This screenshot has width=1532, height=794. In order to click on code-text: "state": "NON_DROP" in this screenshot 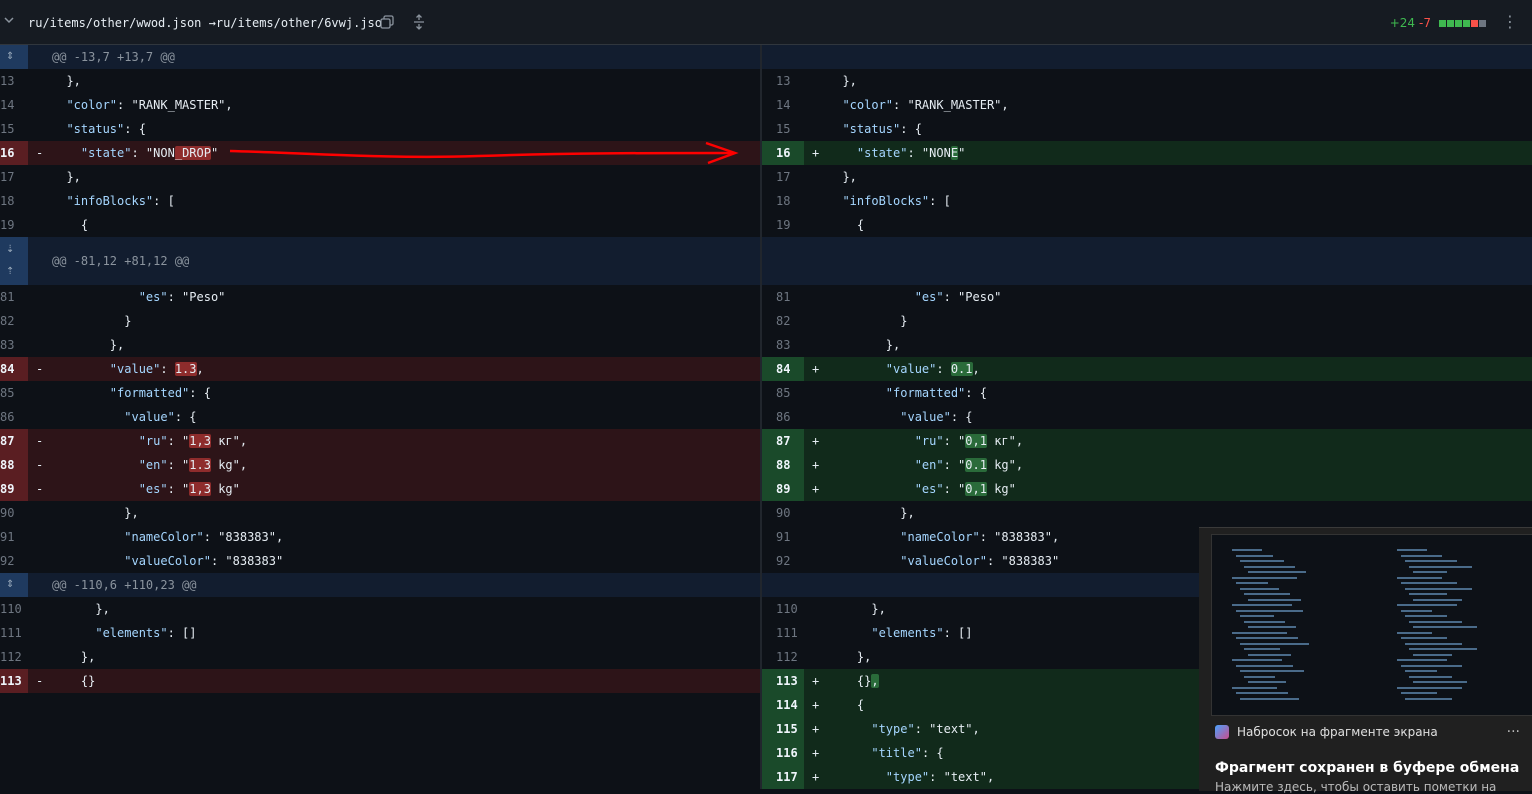, I will do `click(149, 153)`.